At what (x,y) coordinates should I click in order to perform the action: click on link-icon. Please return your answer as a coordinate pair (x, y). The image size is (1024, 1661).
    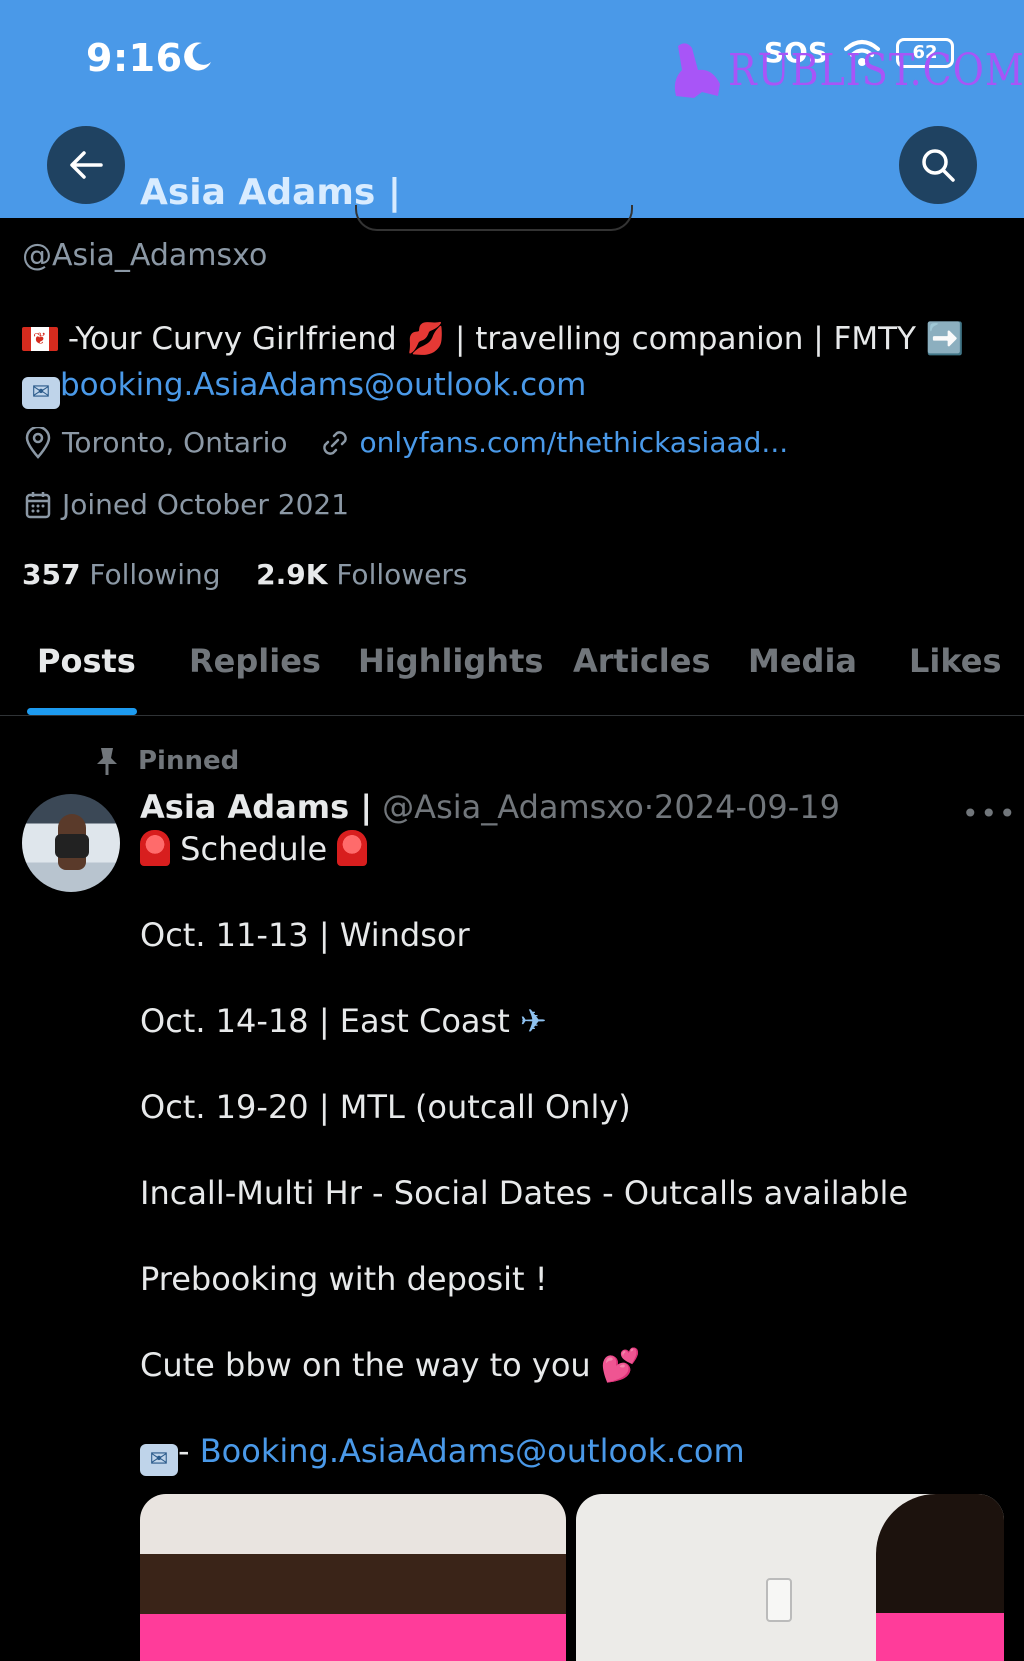
    Looking at the image, I should click on (334, 442).